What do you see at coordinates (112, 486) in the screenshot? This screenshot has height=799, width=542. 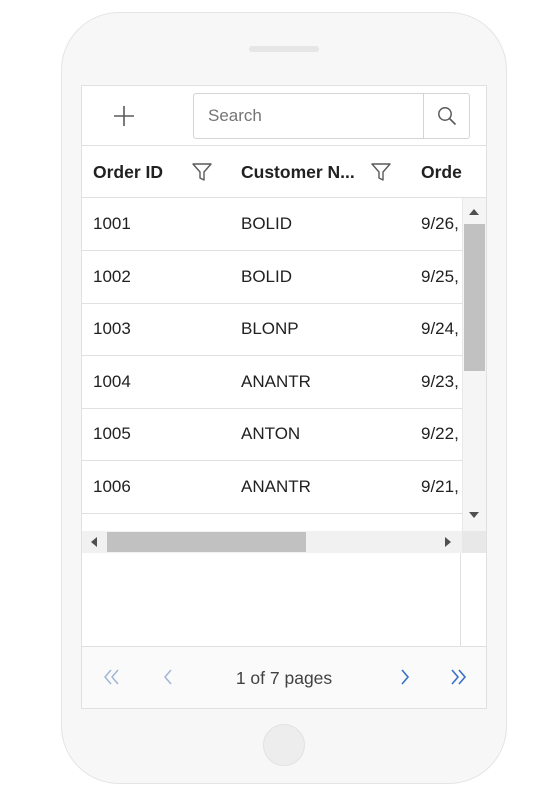 I see `order-id-cell: 1006` at bounding box center [112, 486].